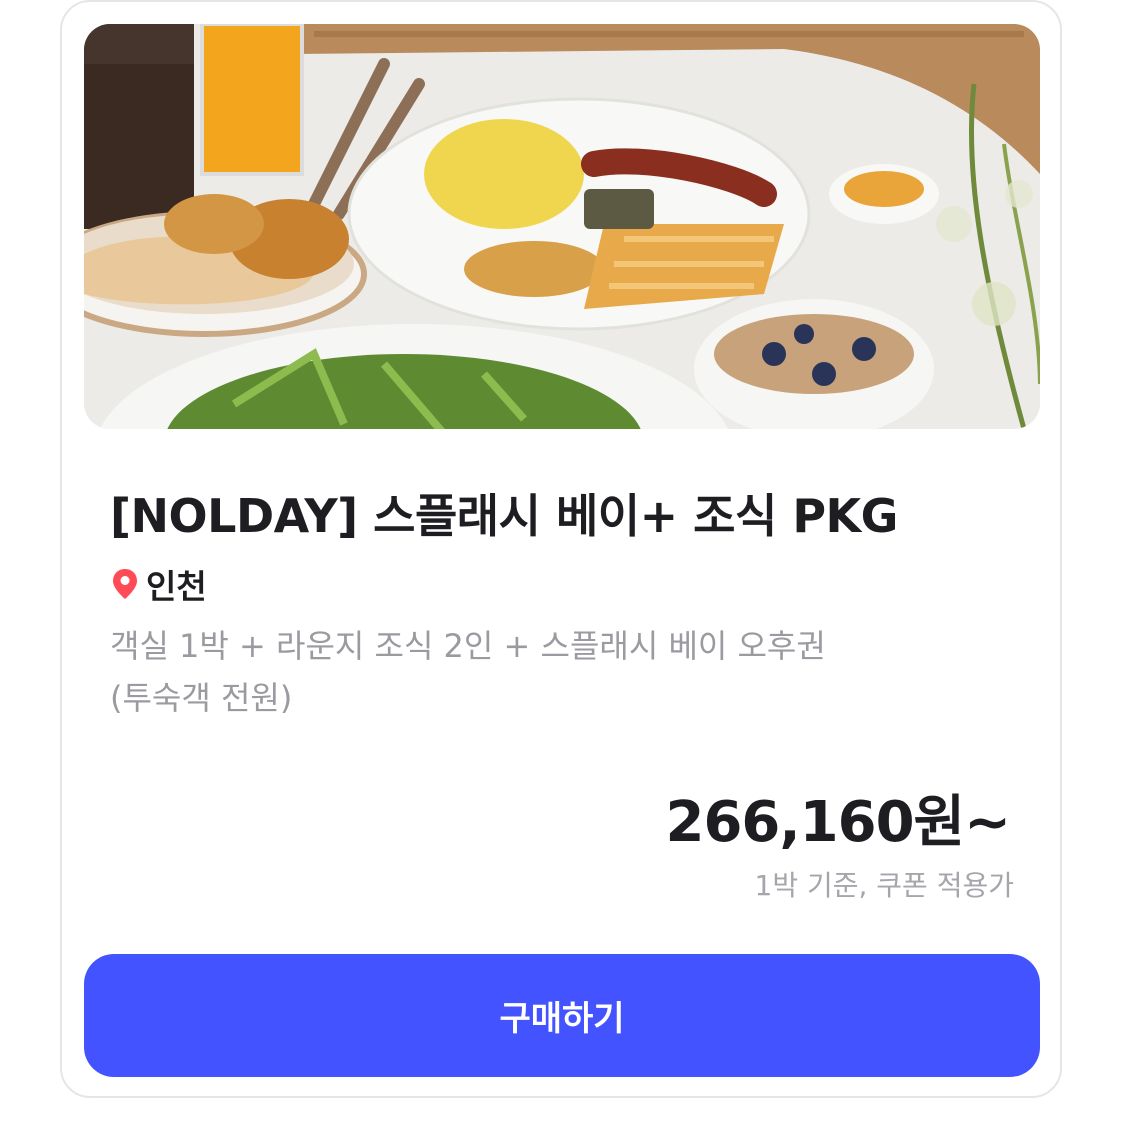  What do you see at coordinates (550, 672) in the screenshot?
I see `product-description: 객실 1박 + 라운지 조식 2인 + 스플래시 베이 오후권 (투숙객 전원)` at bounding box center [550, 672].